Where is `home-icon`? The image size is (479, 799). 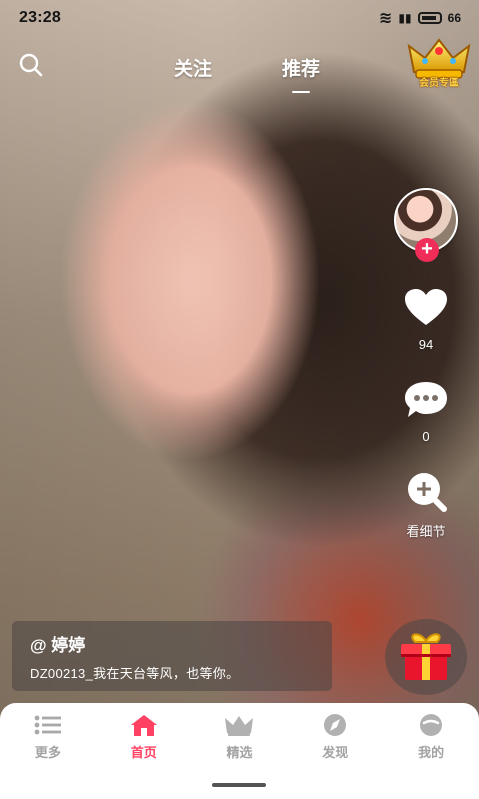
home-icon is located at coordinates (144, 725).